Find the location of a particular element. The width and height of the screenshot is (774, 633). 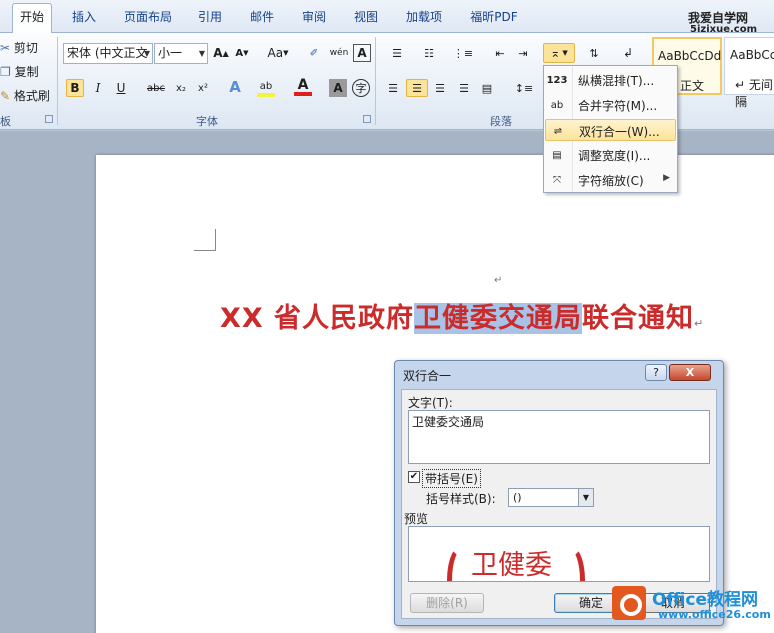

bracket-style-label: 括号样式(B): is located at coordinates (461, 499).